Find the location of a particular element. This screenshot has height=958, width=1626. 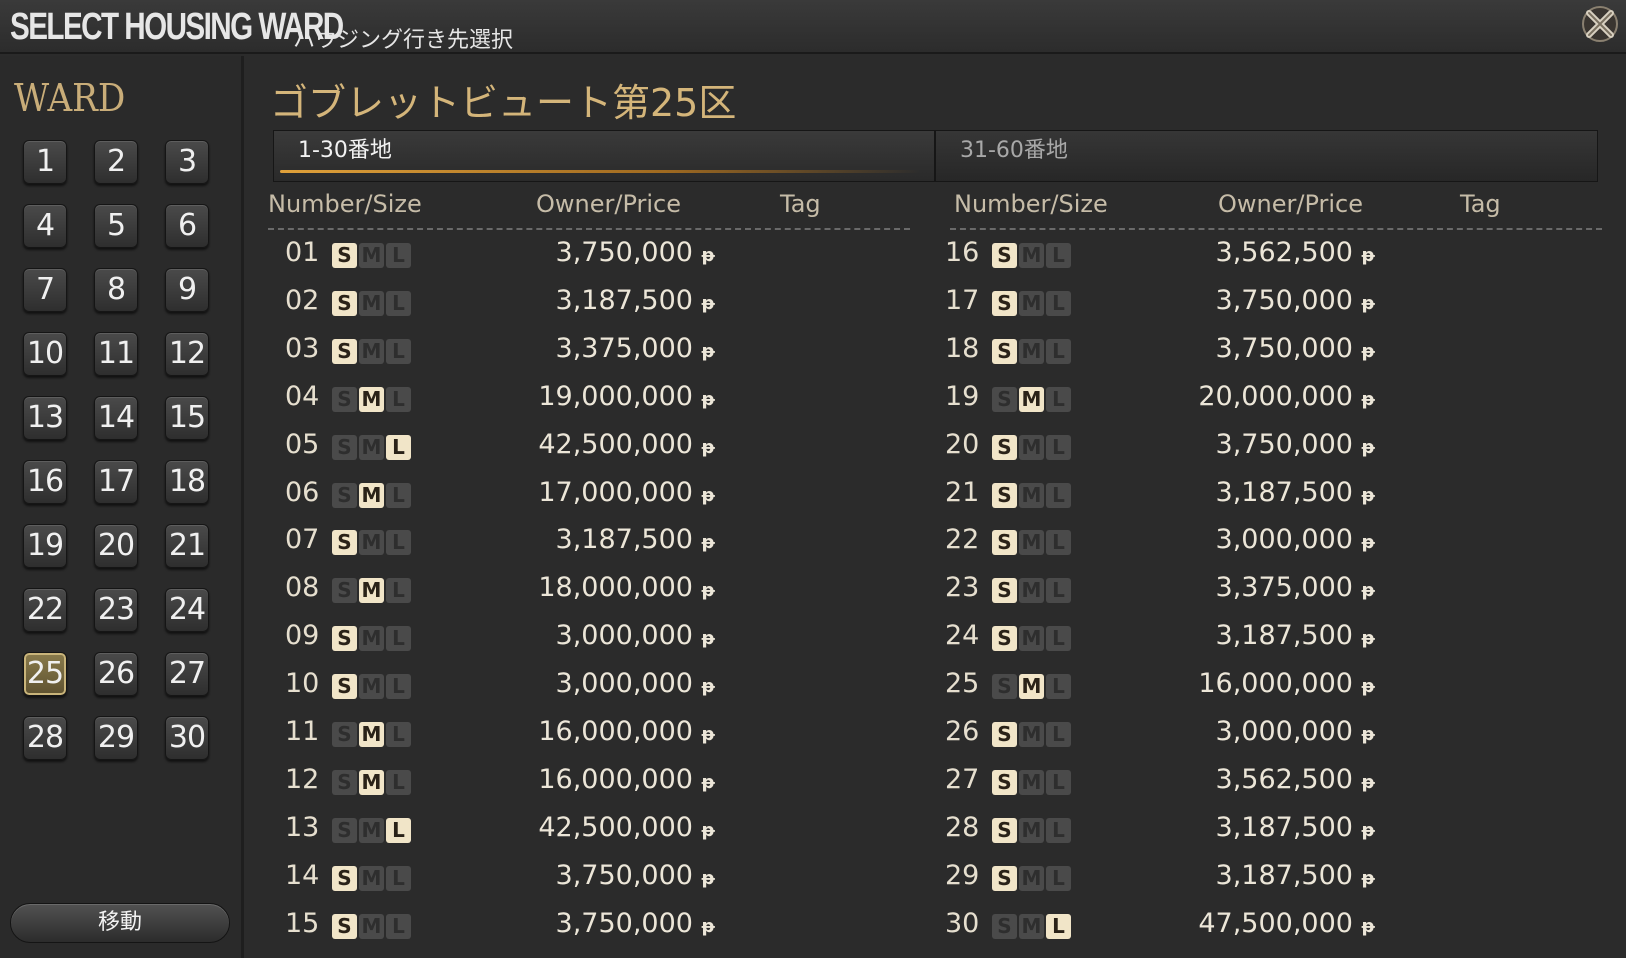

plot-number: 04 is located at coordinates (302, 396).